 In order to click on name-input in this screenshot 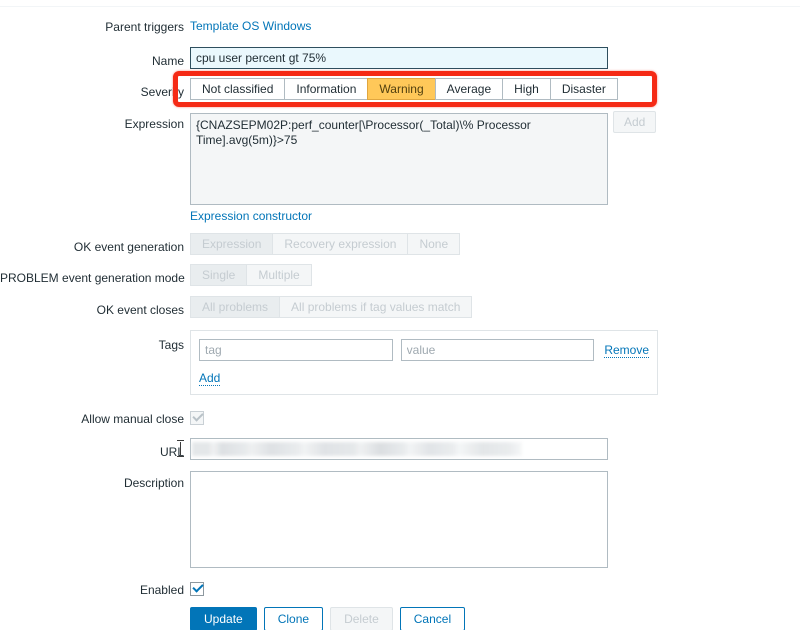, I will do `click(399, 58)`.